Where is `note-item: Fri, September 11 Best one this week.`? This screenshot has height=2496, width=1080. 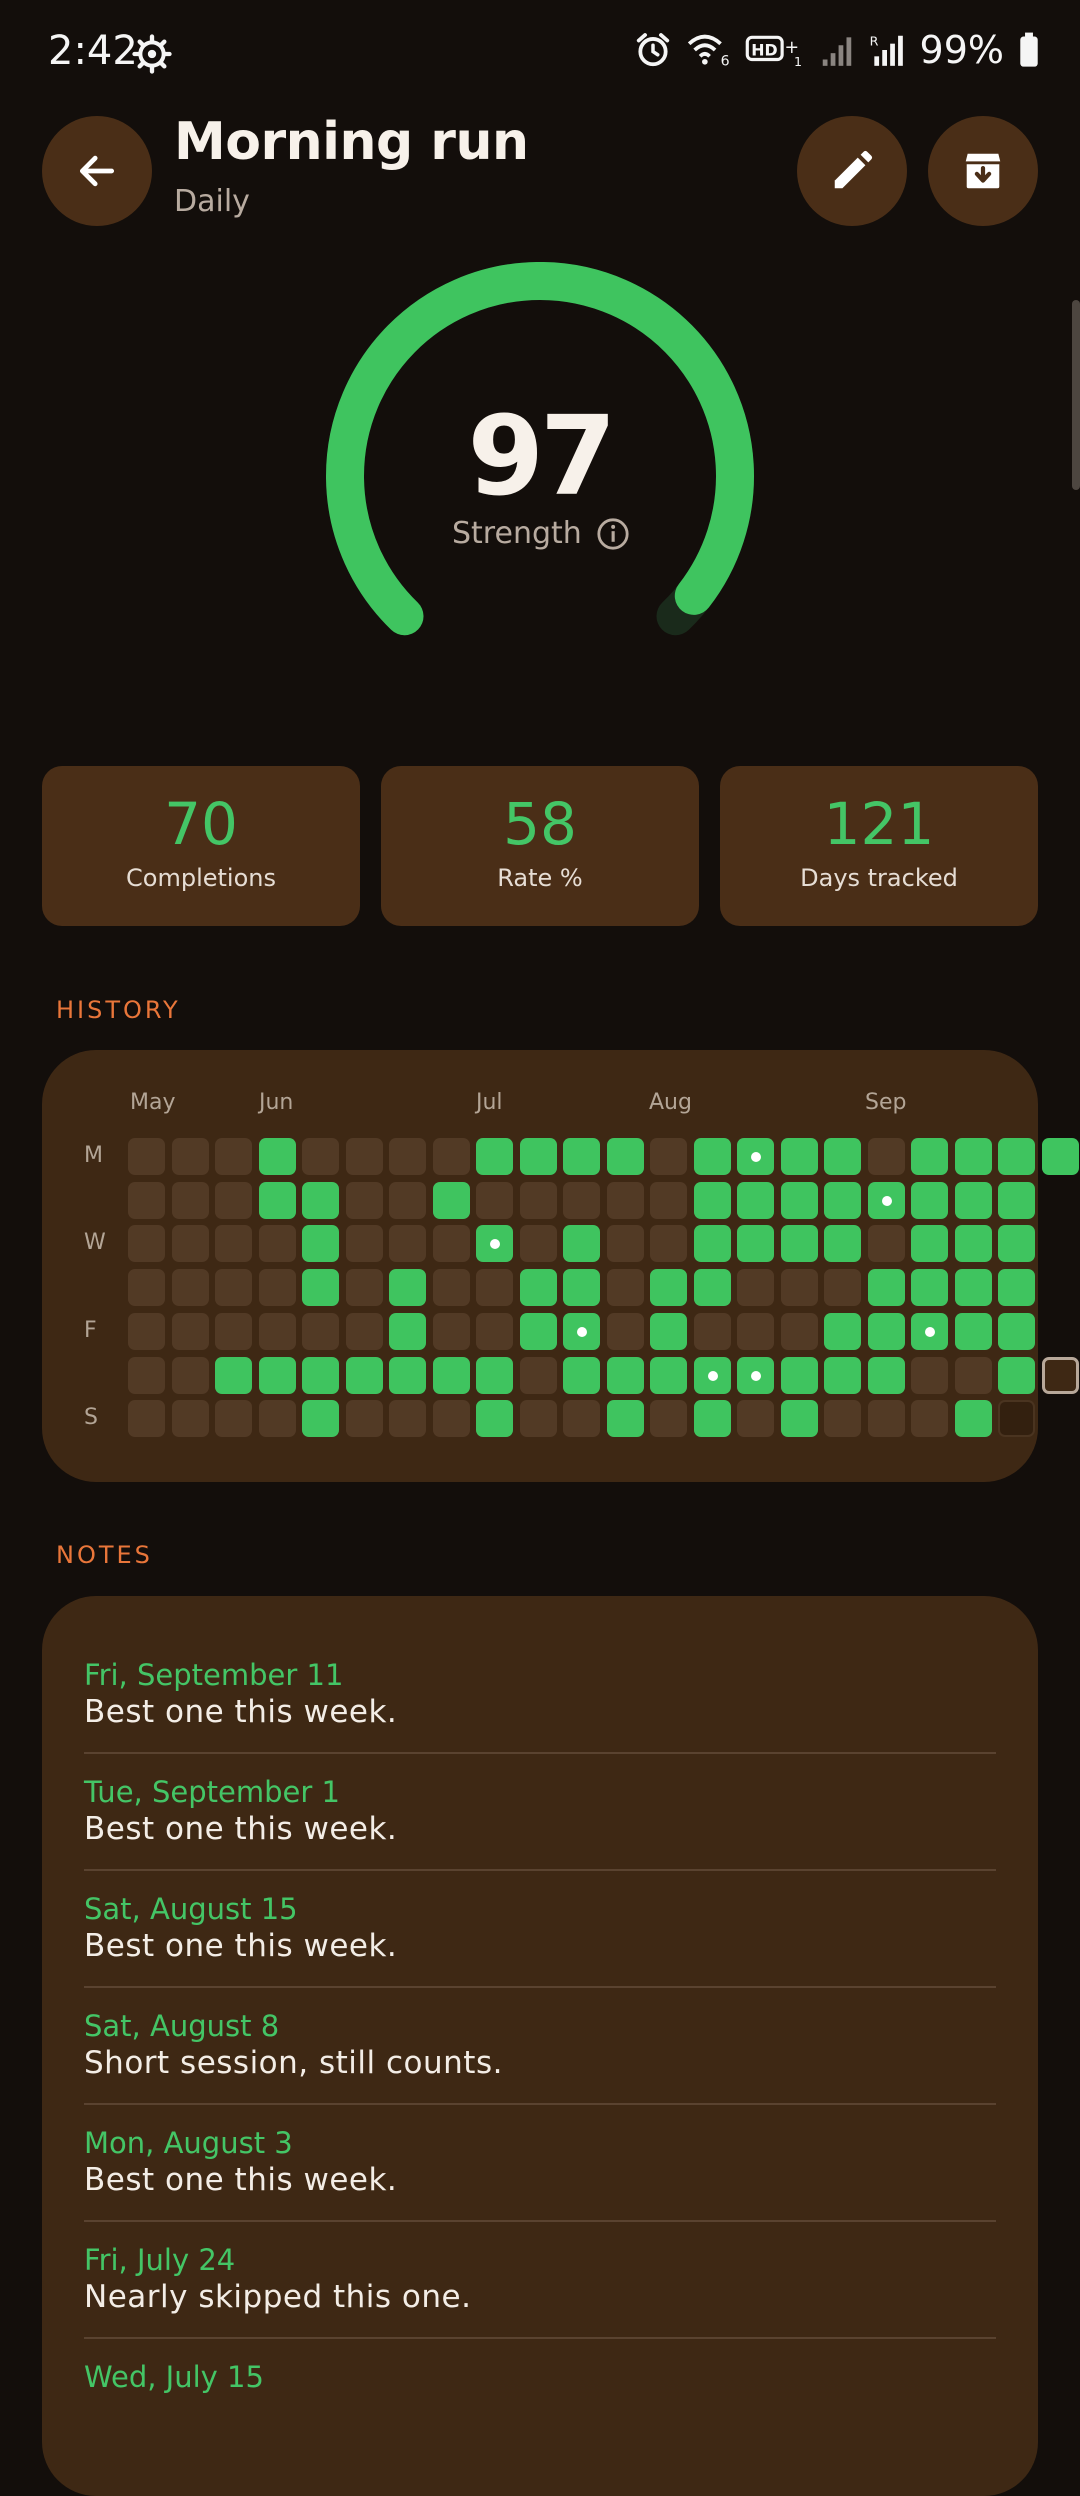 note-item: Fri, September 11 Best one this week. is located at coordinates (540, 1694).